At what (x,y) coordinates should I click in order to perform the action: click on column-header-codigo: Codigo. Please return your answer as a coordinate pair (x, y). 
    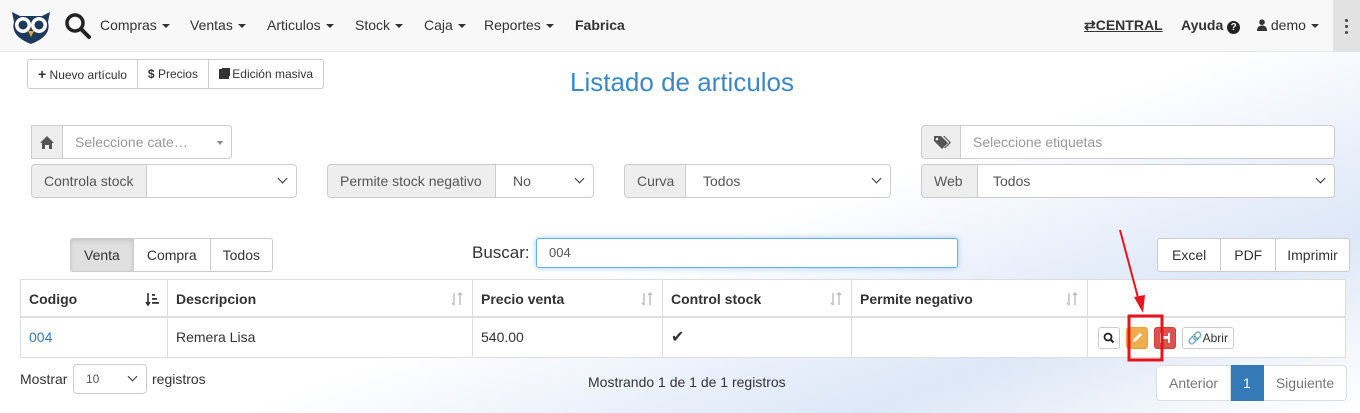
    Looking at the image, I should click on (94, 299).